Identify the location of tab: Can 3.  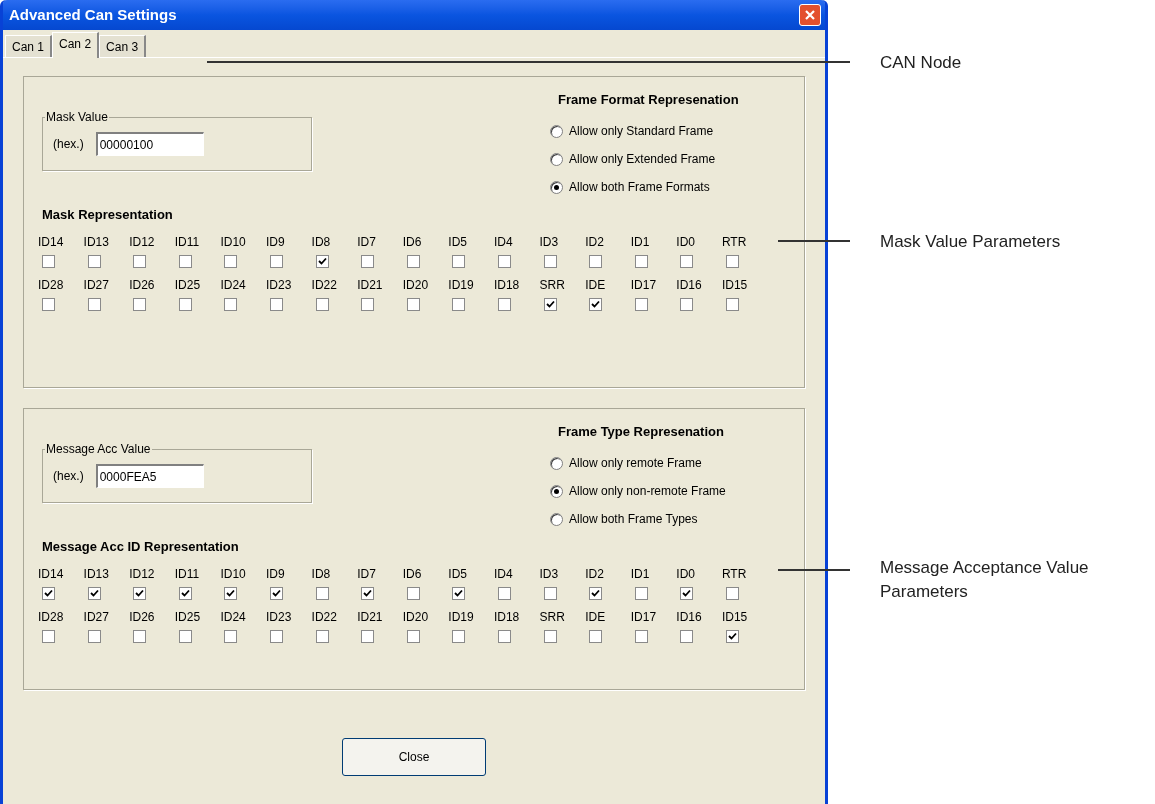
(123, 46).